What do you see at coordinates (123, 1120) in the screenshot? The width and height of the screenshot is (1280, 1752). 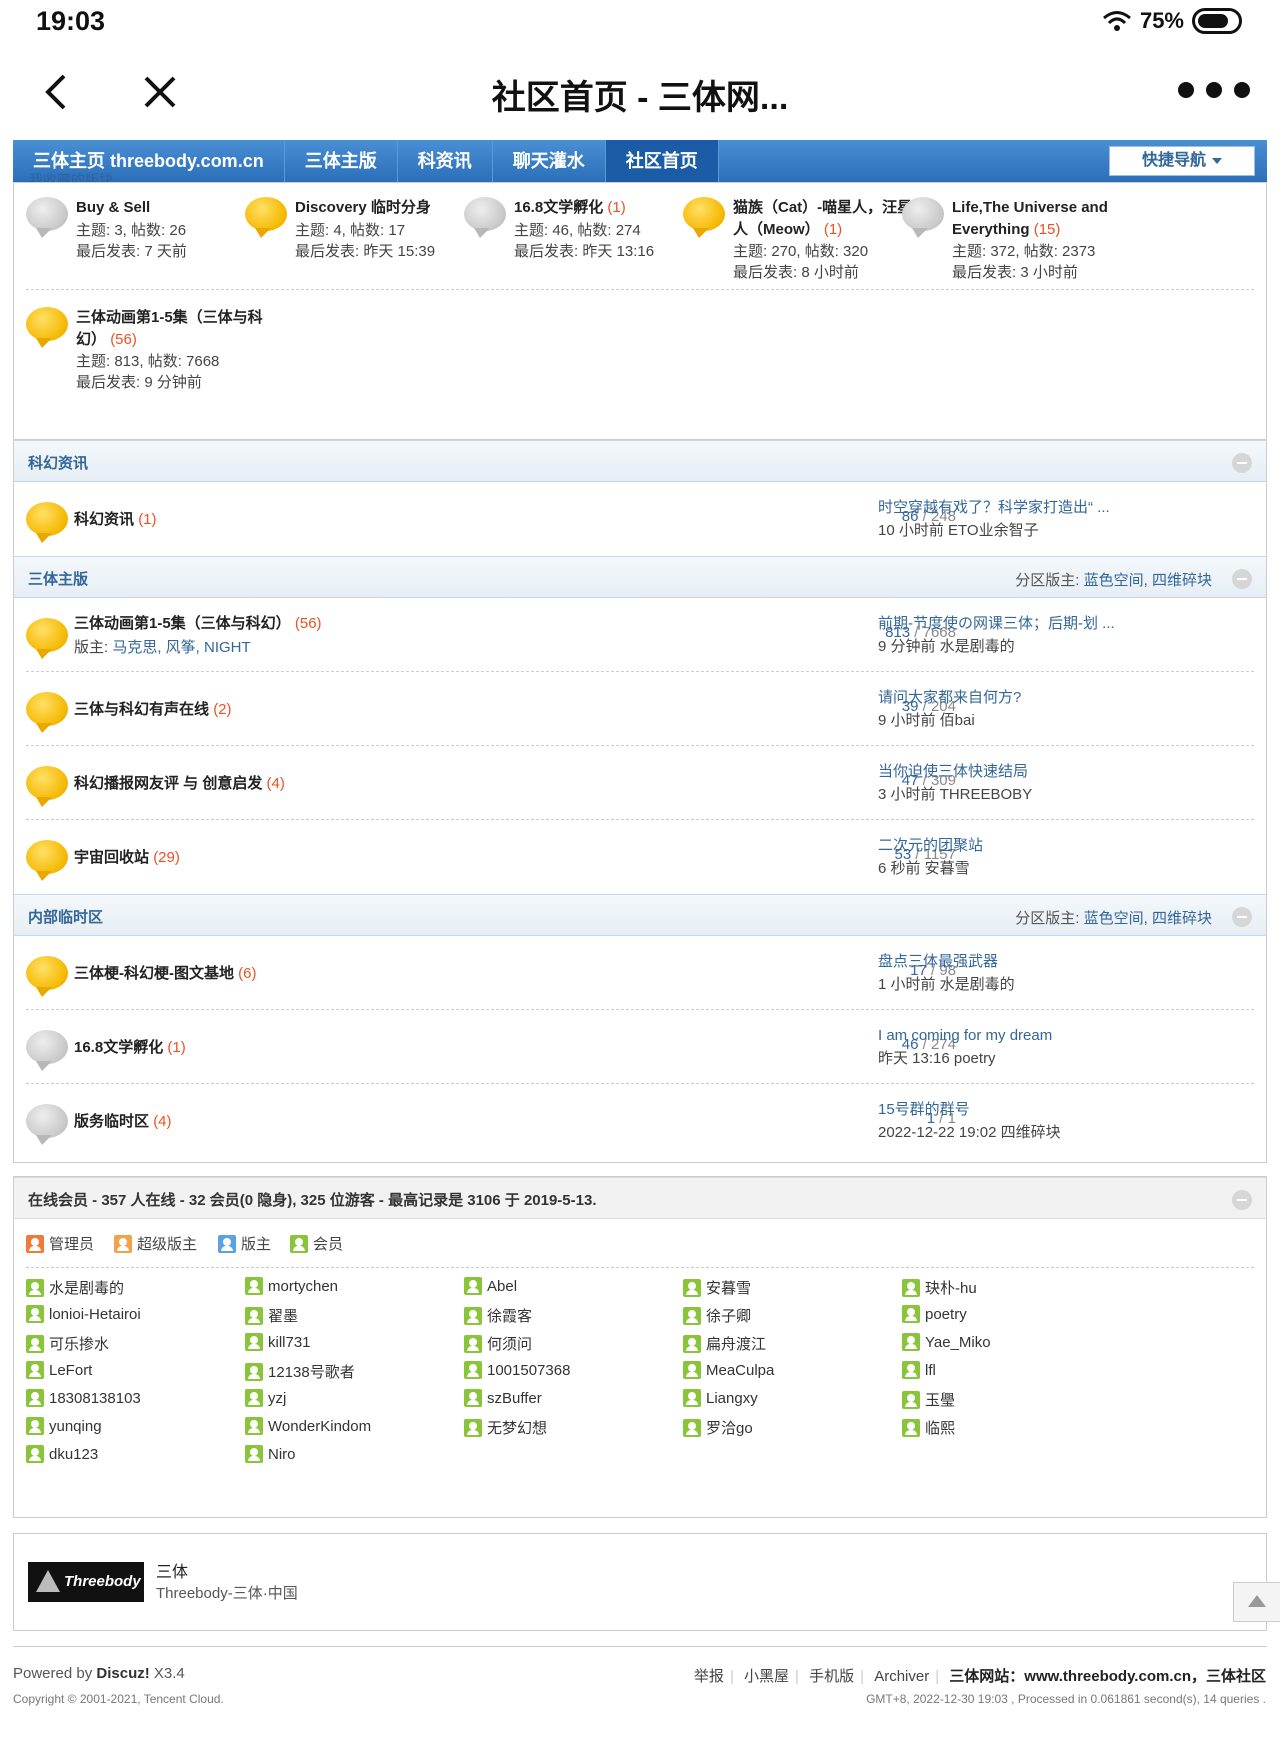 I see `forum-name: 版务临时区 (4)` at bounding box center [123, 1120].